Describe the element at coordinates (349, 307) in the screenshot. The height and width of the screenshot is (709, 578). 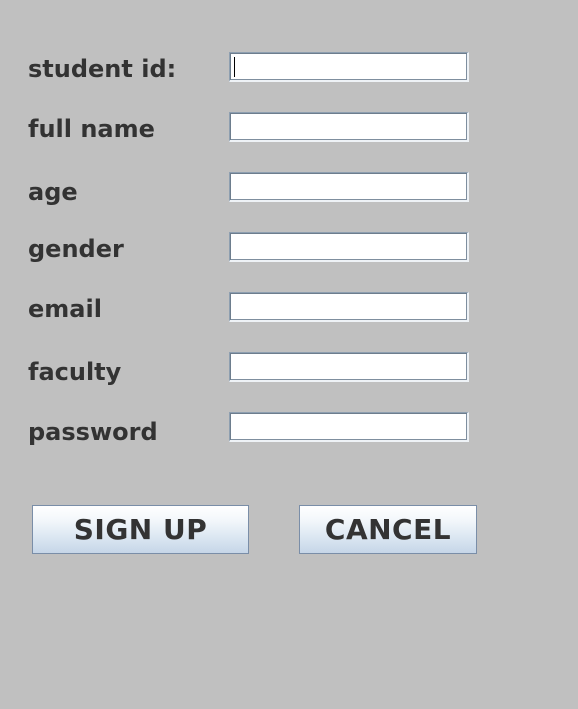
I see `email-input` at that location.